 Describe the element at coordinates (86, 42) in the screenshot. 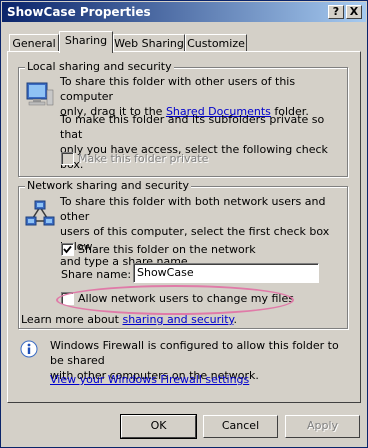

I see `tab-sharing: Sharing` at that location.